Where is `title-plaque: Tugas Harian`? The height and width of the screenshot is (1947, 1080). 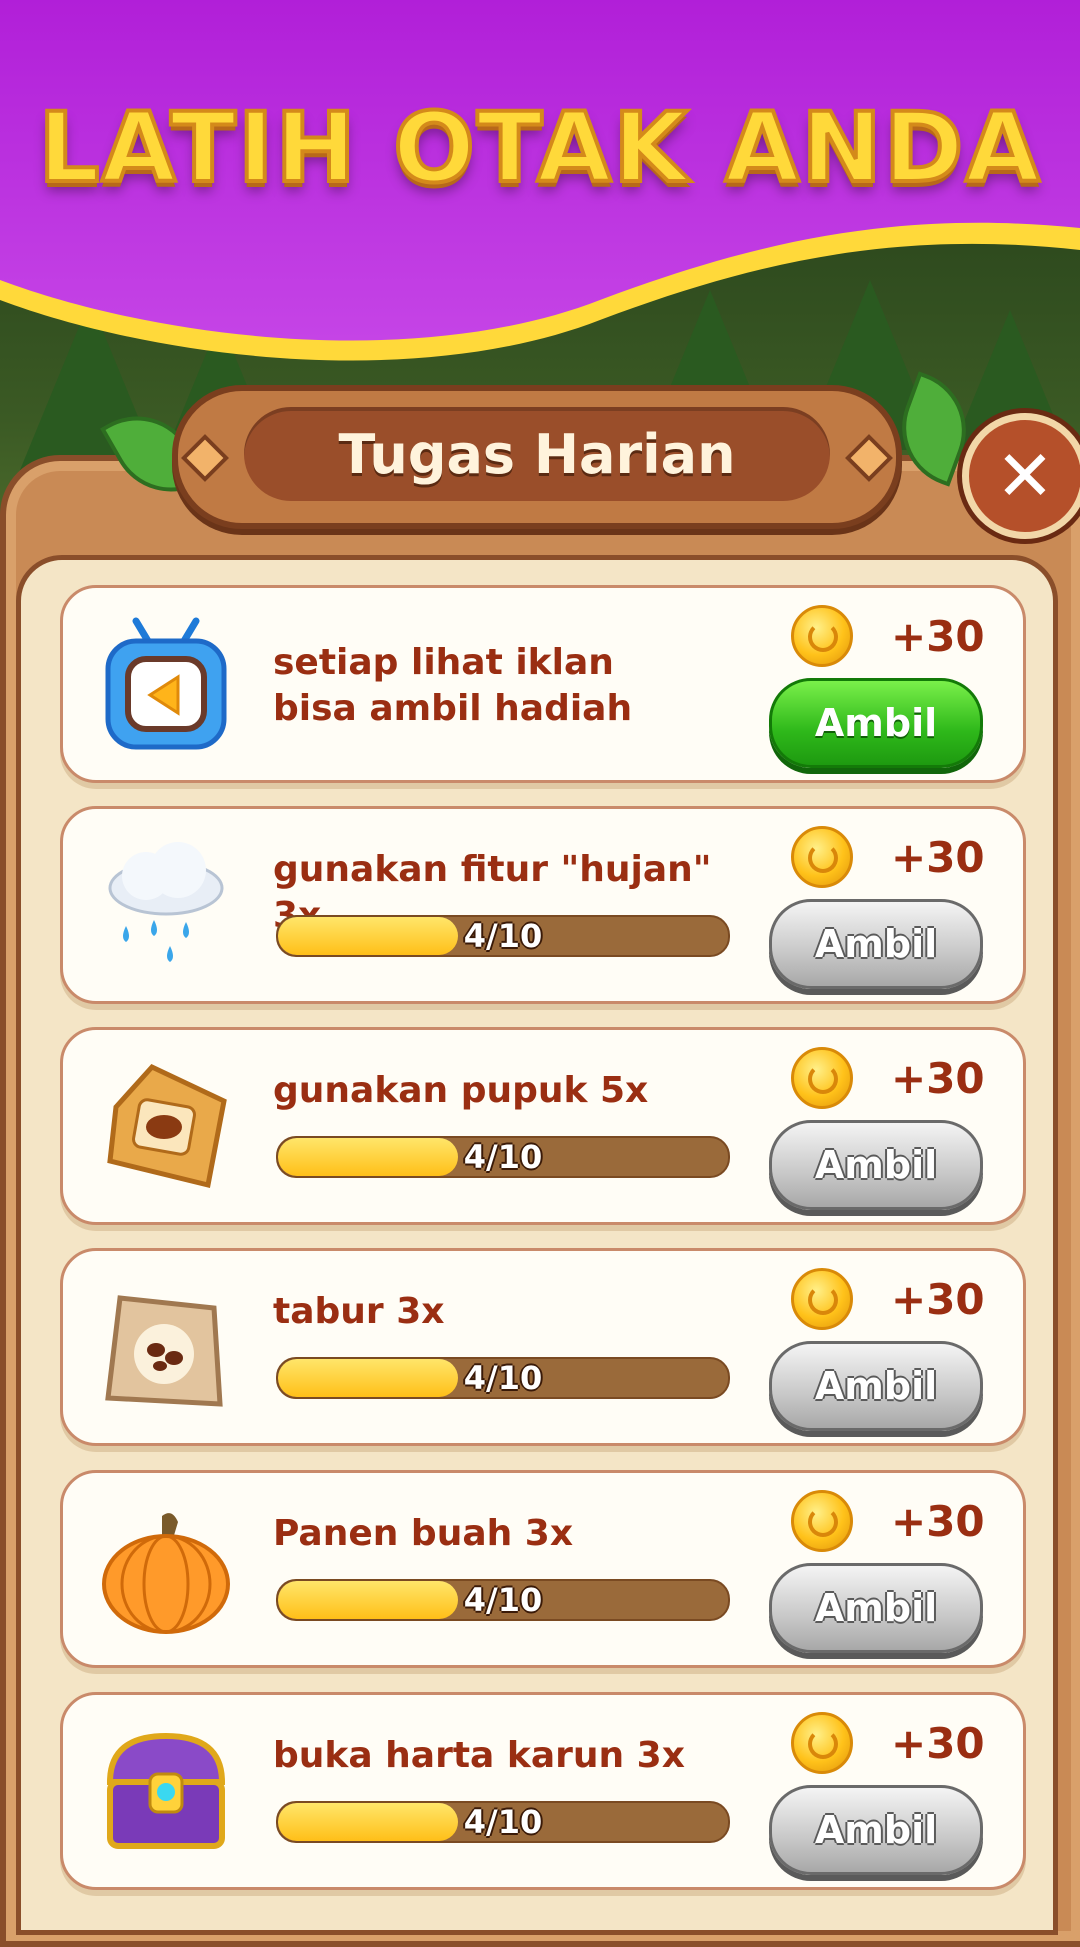
title-plaque: Tugas Harian is located at coordinates (537, 457).